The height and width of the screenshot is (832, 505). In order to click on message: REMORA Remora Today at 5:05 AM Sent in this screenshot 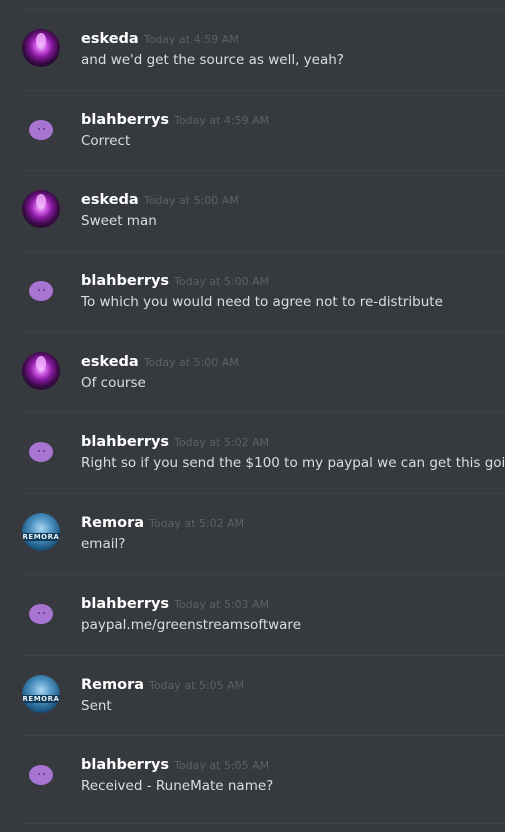, I will do `click(262, 695)`.